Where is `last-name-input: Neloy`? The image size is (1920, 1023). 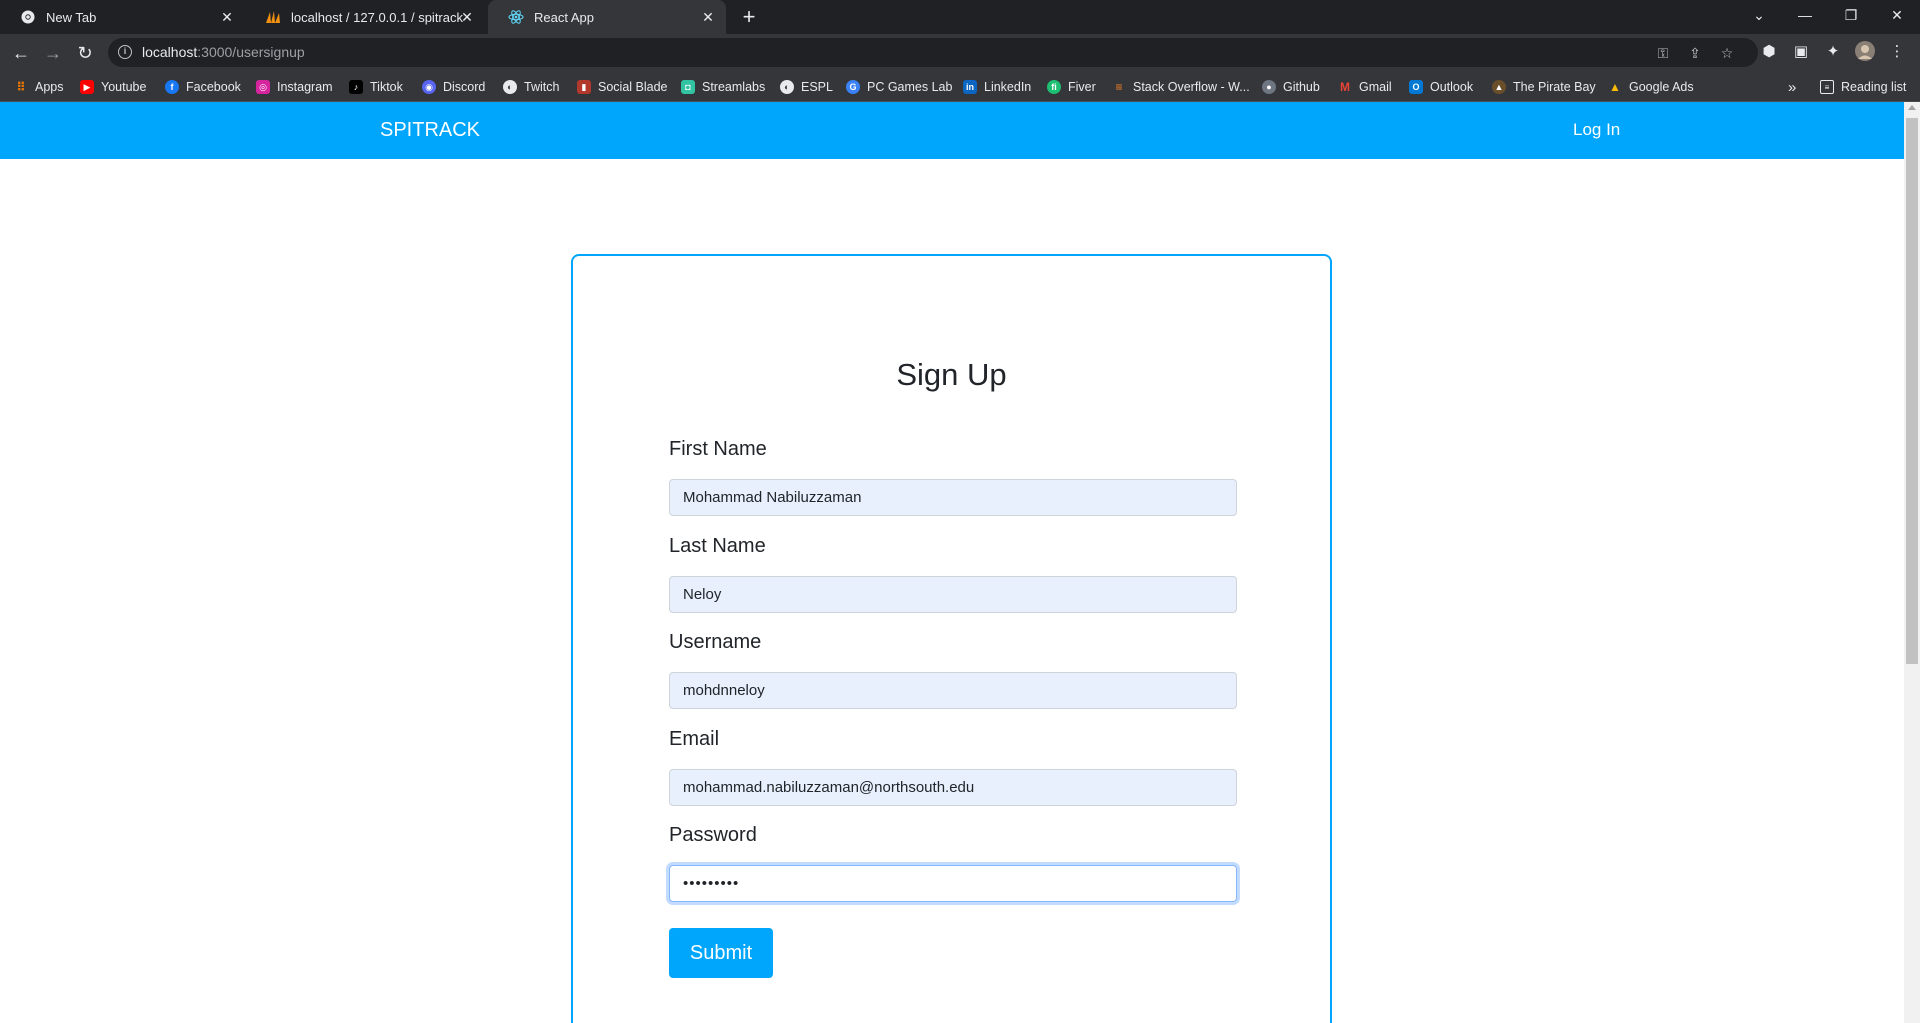 last-name-input: Neloy is located at coordinates (953, 594).